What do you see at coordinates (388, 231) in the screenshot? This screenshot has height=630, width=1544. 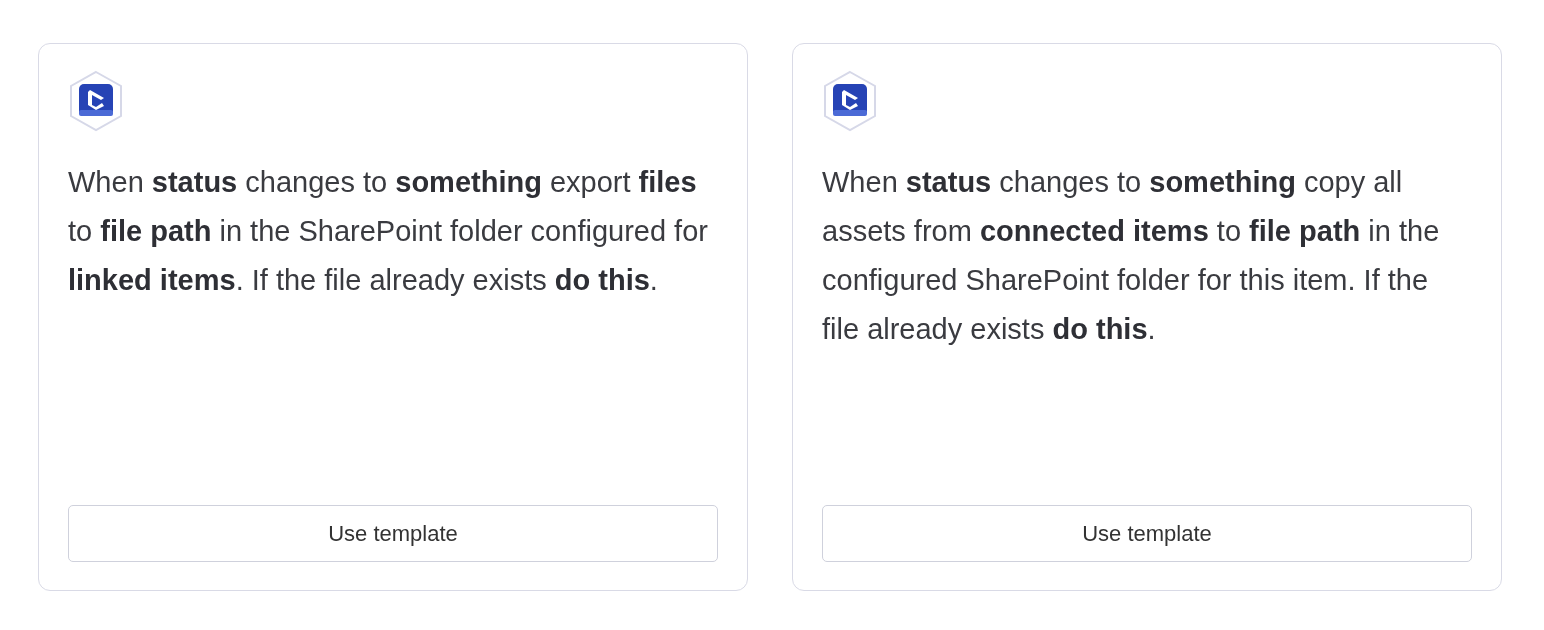 I see `template-description: When status changes to something export files to file path in the SharePoint folder configured for linked items. If the file already exists do this.` at bounding box center [388, 231].